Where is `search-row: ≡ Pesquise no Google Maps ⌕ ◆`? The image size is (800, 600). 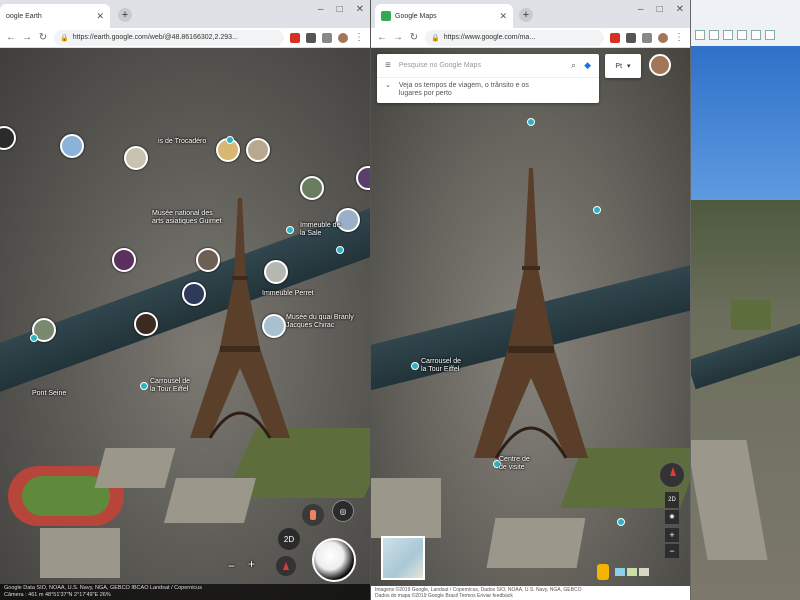
search-row: ≡ Pesquise no Google Maps ⌕ ◆ is located at coordinates (488, 66).